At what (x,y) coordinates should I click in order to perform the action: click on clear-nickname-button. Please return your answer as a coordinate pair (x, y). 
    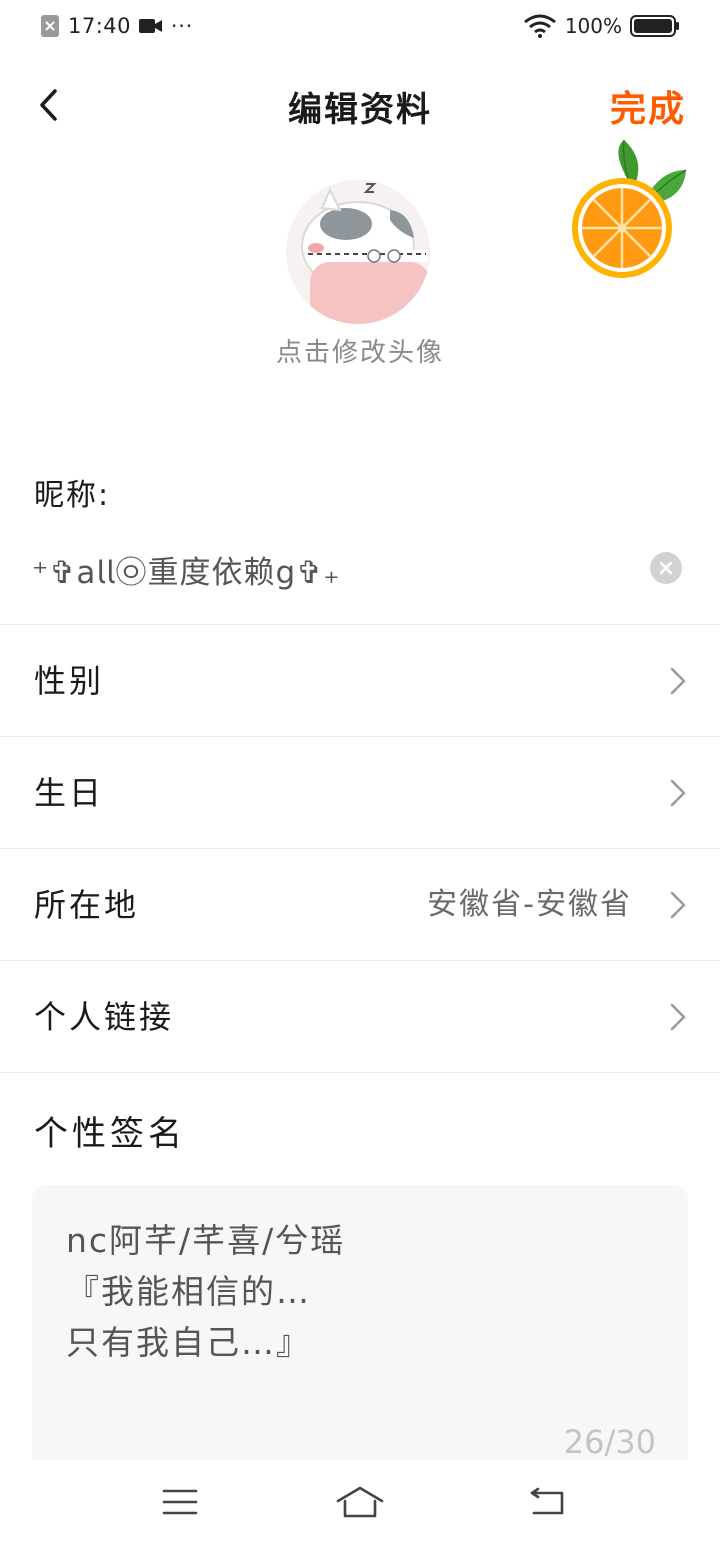
    Looking at the image, I should click on (666, 568).